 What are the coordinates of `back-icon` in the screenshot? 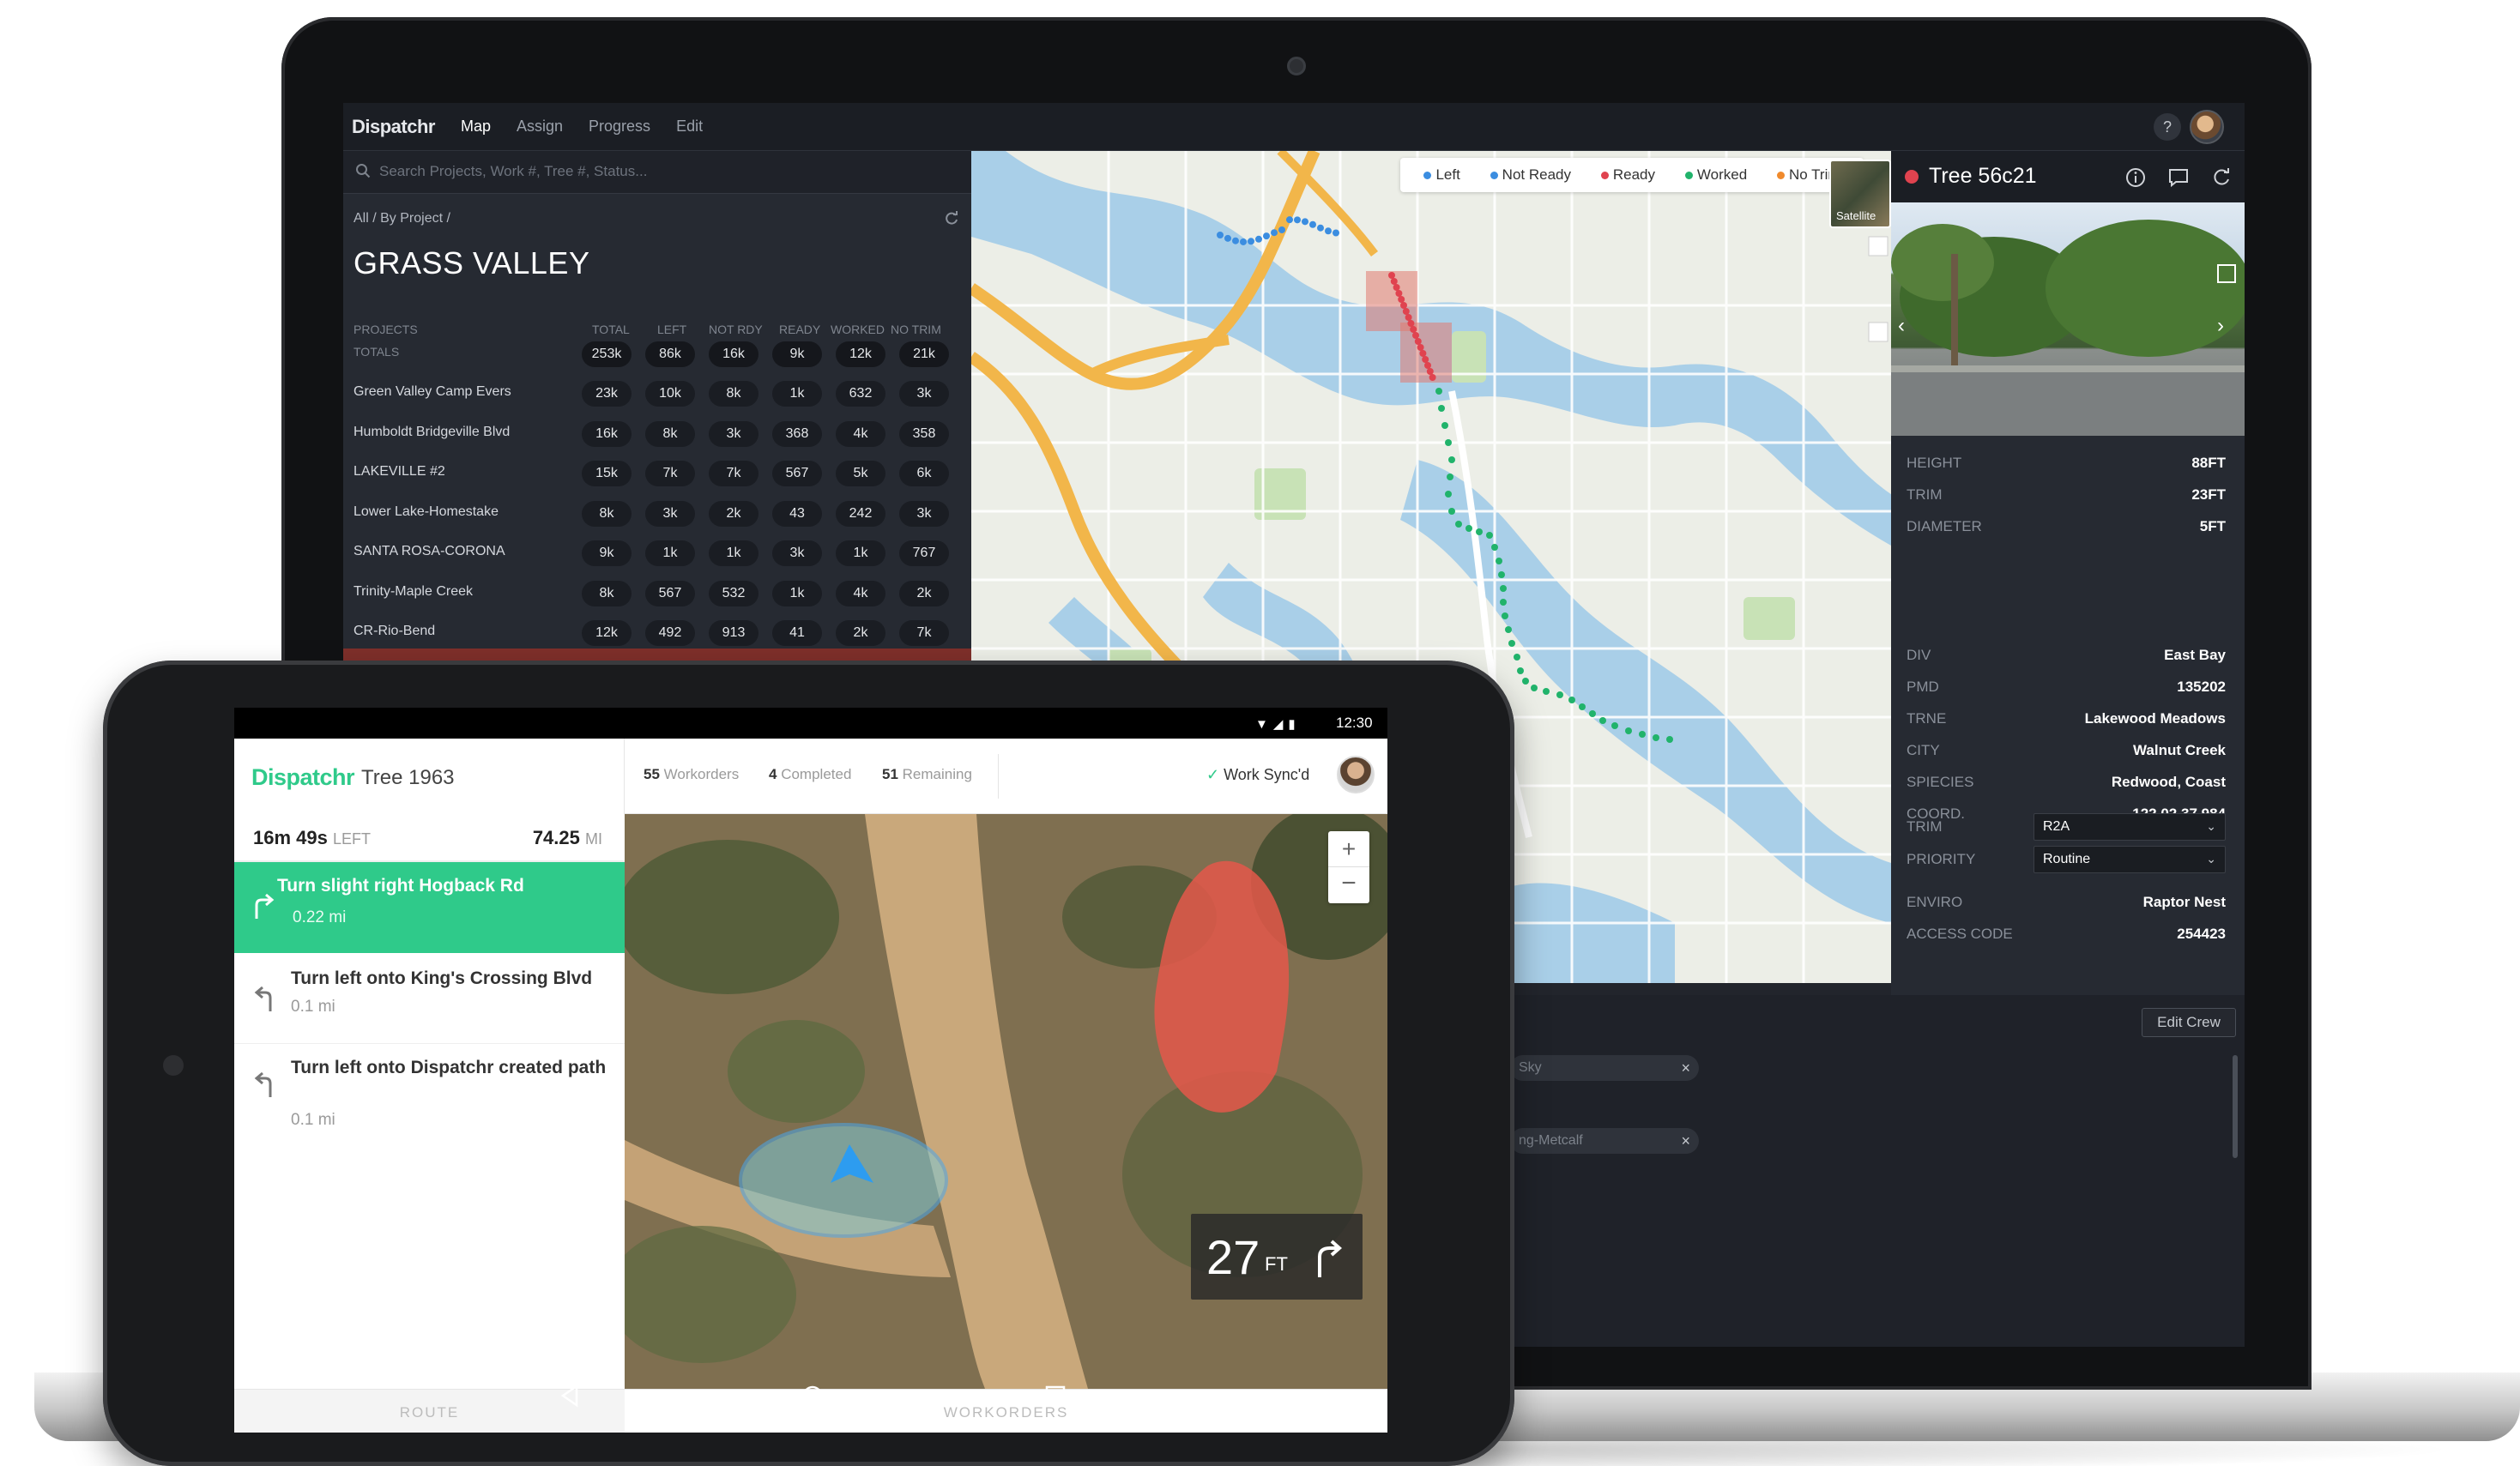 It's located at (570, 1396).